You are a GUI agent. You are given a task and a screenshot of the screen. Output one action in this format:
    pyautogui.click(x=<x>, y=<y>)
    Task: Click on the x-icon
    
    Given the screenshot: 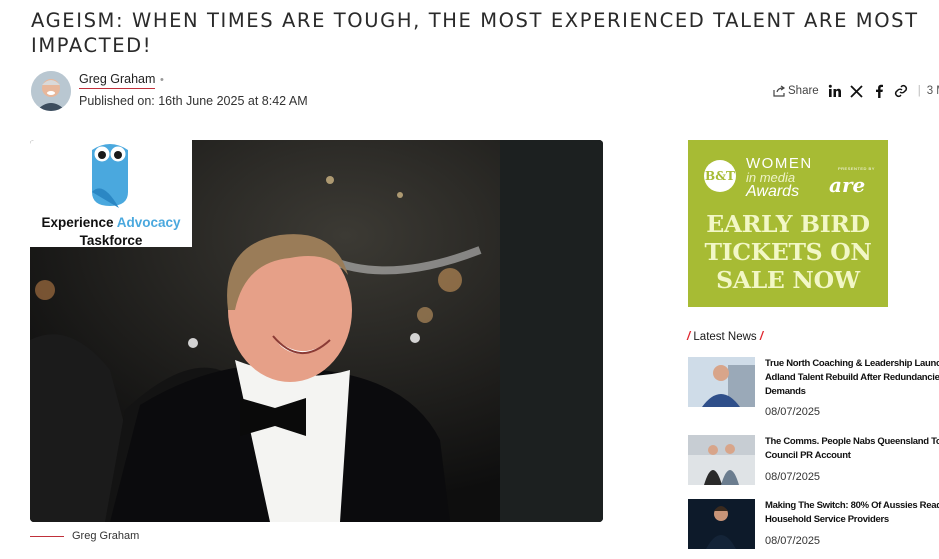 What is the action you would take?
    pyautogui.click(x=857, y=91)
    